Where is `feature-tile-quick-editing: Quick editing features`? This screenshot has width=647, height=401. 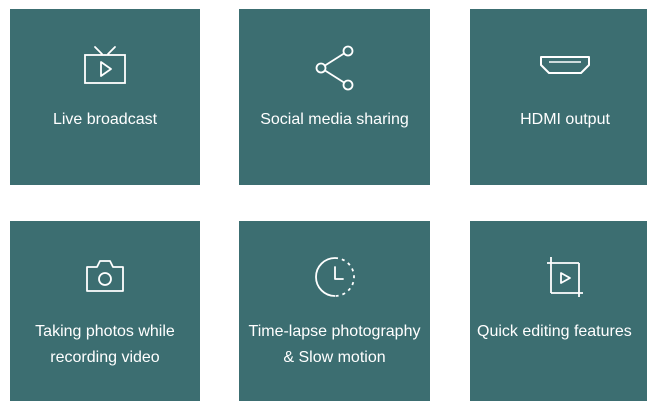 feature-tile-quick-editing: Quick editing features is located at coordinates (558, 311).